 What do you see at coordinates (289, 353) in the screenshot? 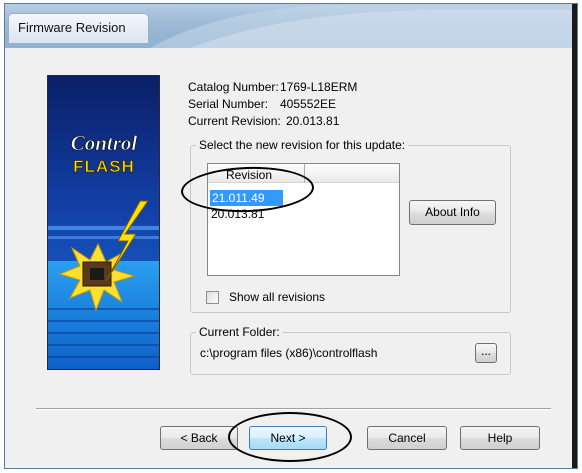
I see `current-folder-path: c:\program files (x86)\controlflash` at bounding box center [289, 353].